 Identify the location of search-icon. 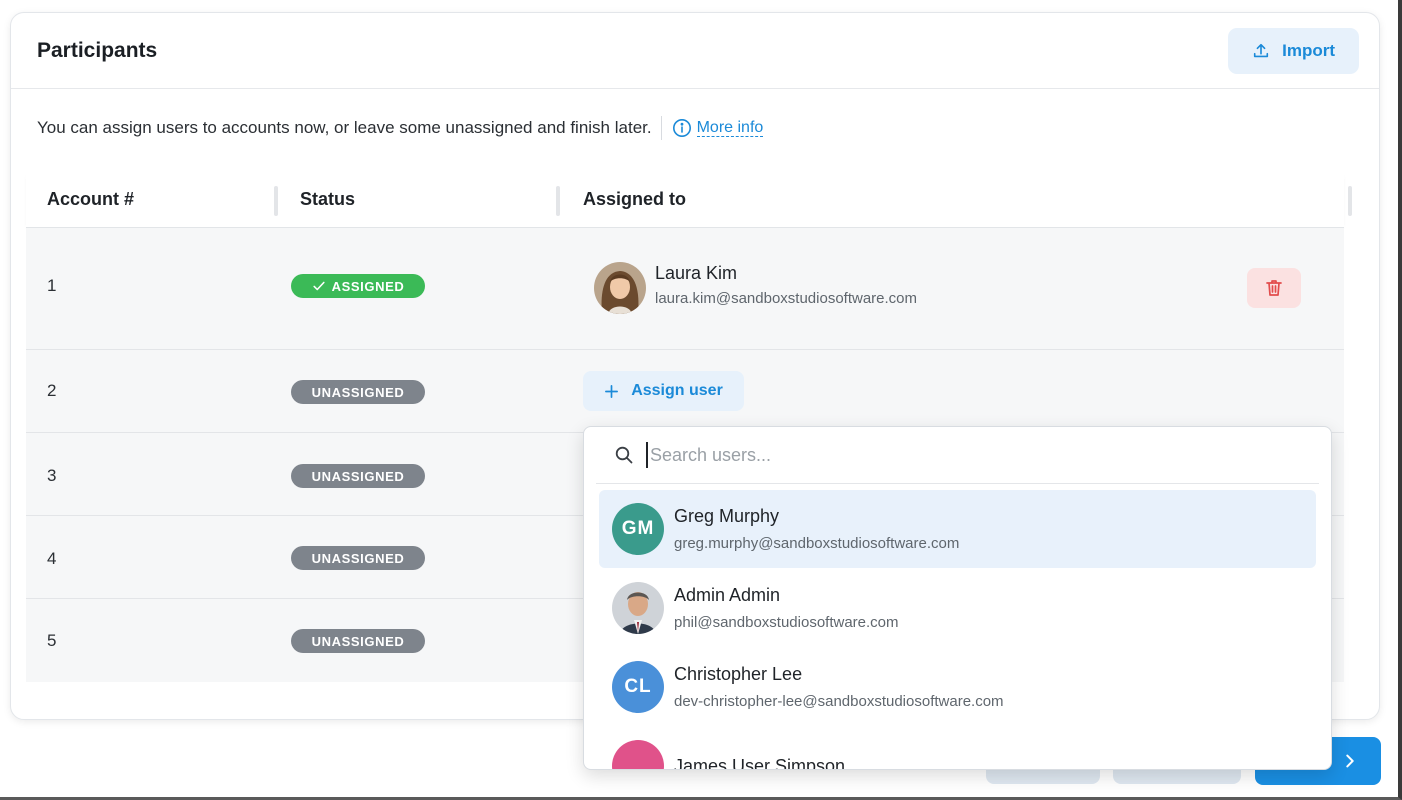
(624, 455).